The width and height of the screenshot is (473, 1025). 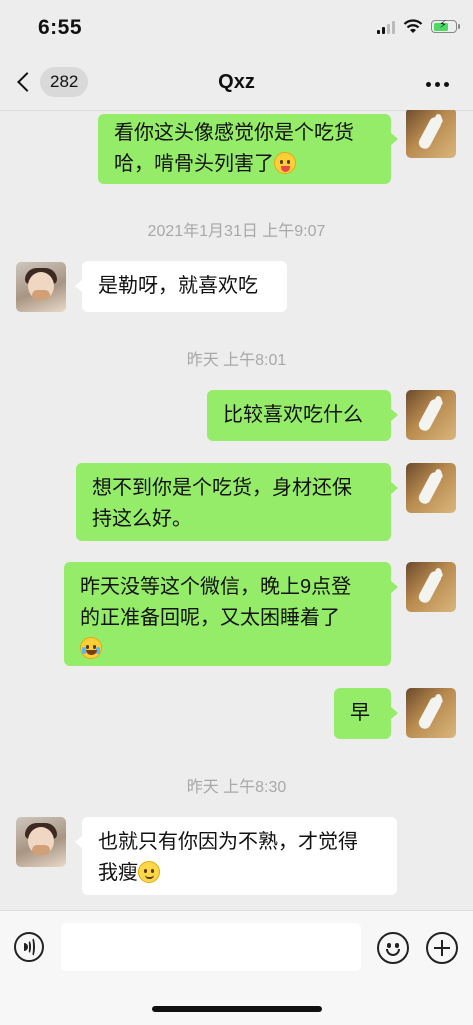 I want to click on message-bubble-self: 看你这头像感觉你是个吃货 哈，啃骨头列害了, so click(x=248, y=149).